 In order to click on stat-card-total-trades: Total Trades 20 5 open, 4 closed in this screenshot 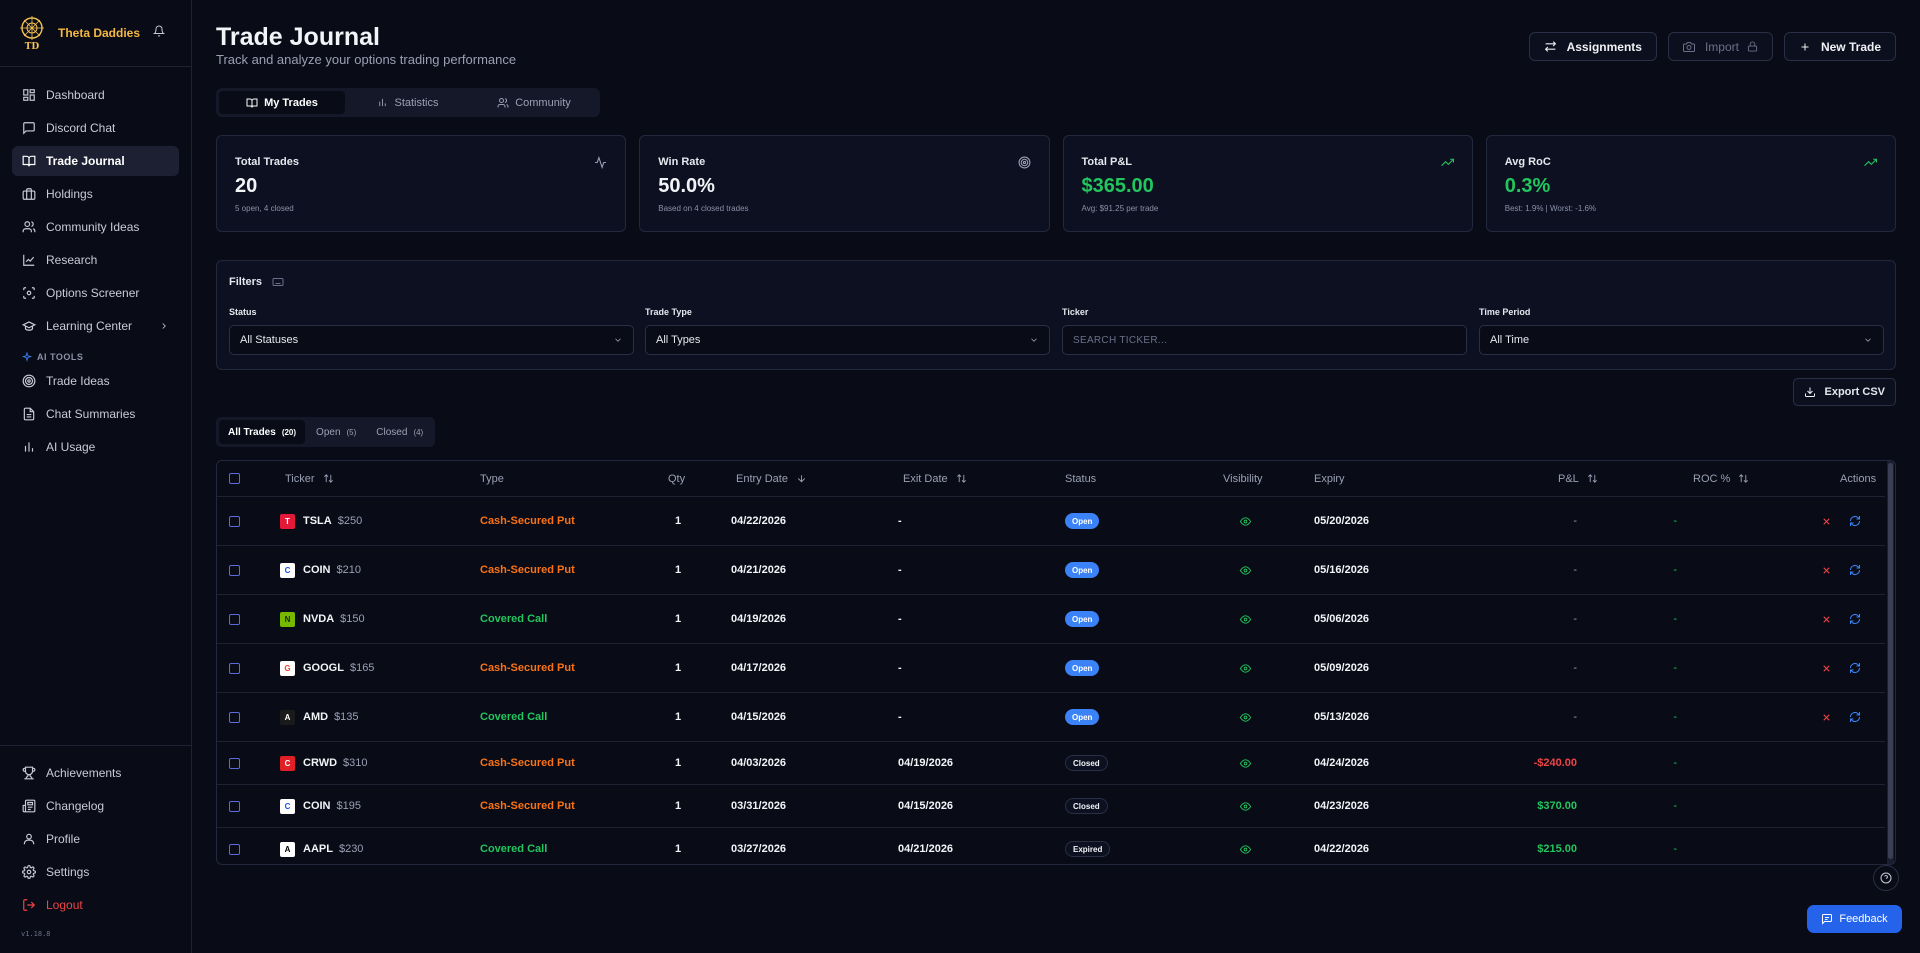, I will do `click(421, 183)`.